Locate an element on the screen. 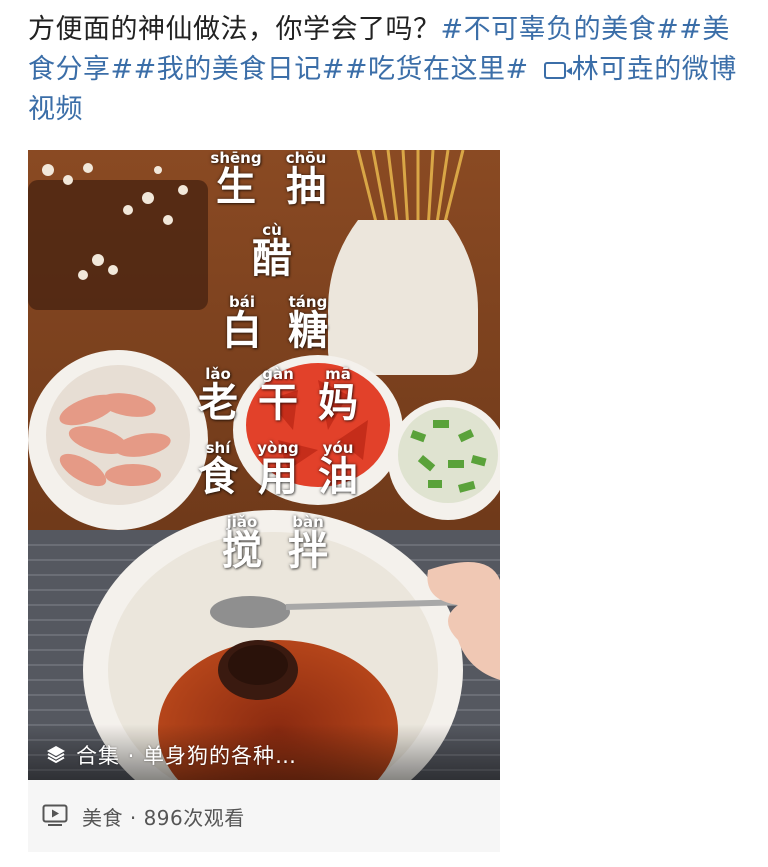 The height and width of the screenshot is (867, 768). hashtag-link: #吃货在这里# is located at coordinates (437, 69).